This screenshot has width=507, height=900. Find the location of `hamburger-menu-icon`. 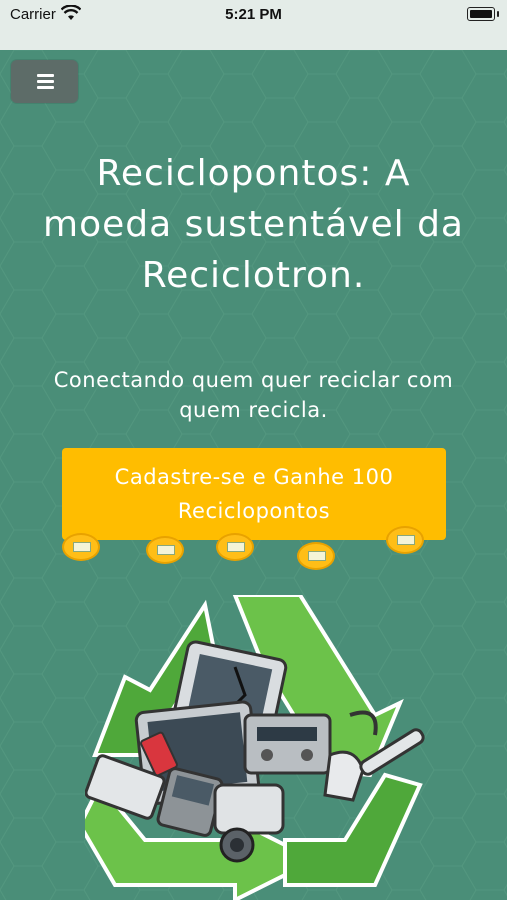

hamburger-menu-icon is located at coordinates (45, 81).